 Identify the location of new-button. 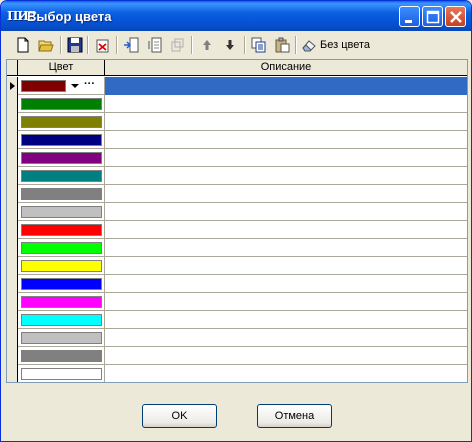
(23, 45).